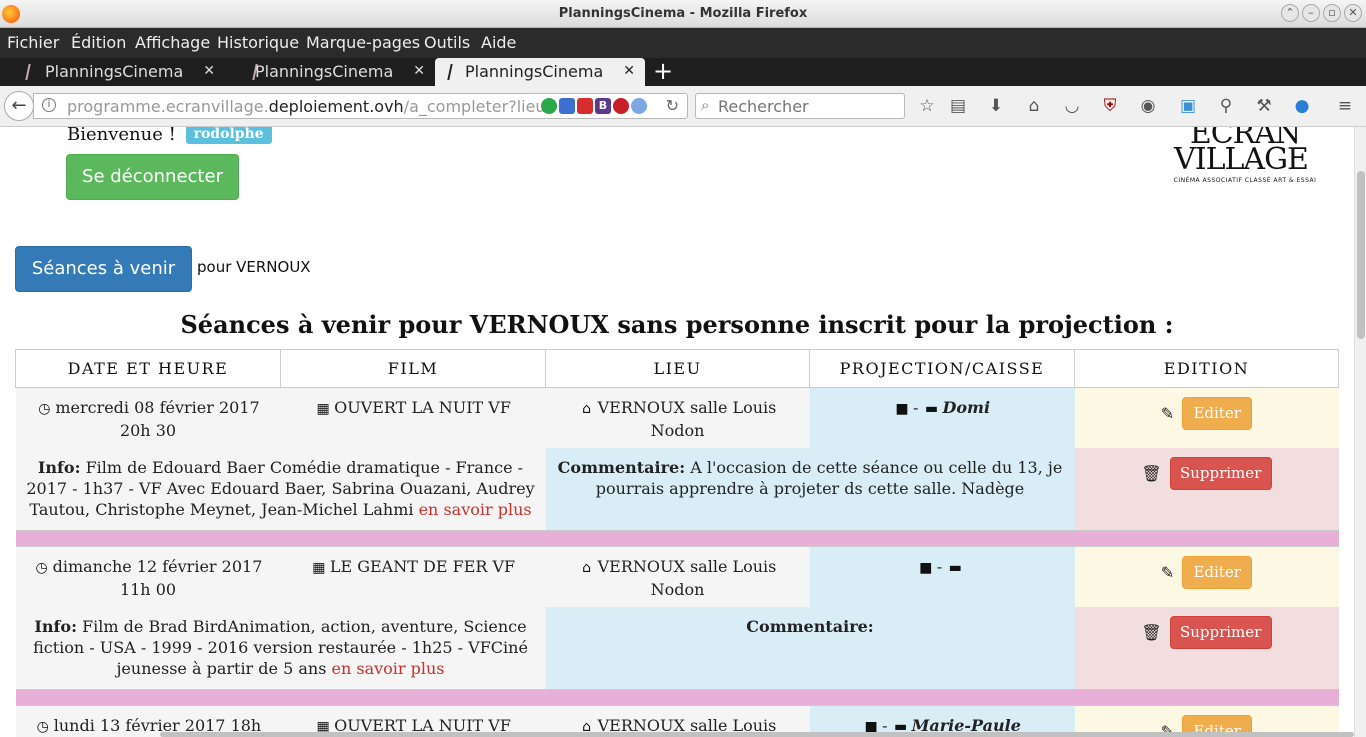 The height and width of the screenshot is (737, 1366). What do you see at coordinates (1290, 13) in the screenshot?
I see `window-up-icon: ⌃` at bounding box center [1290, 13].